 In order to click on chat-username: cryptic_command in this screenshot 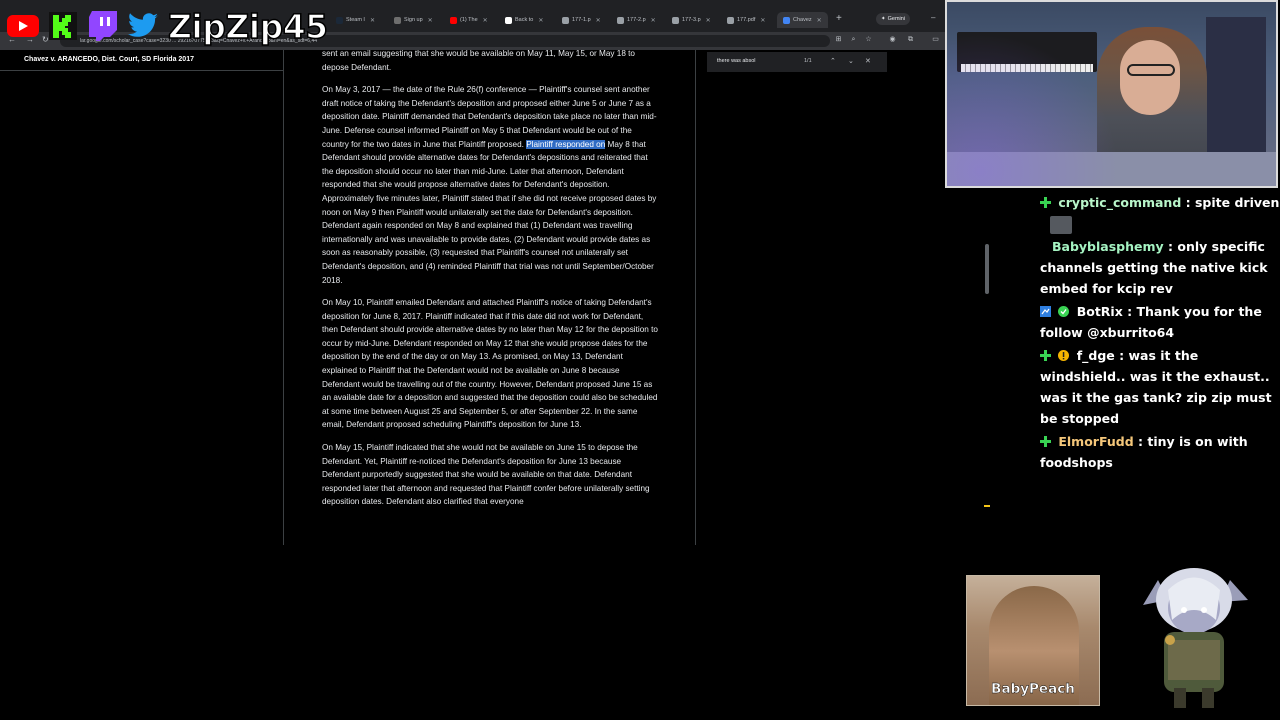, I will do `click(1120, 202)`.